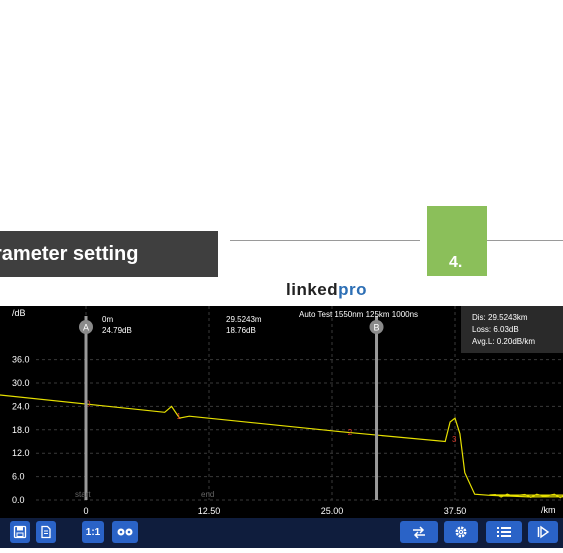  I want to click on file-button, so click(46, 532).